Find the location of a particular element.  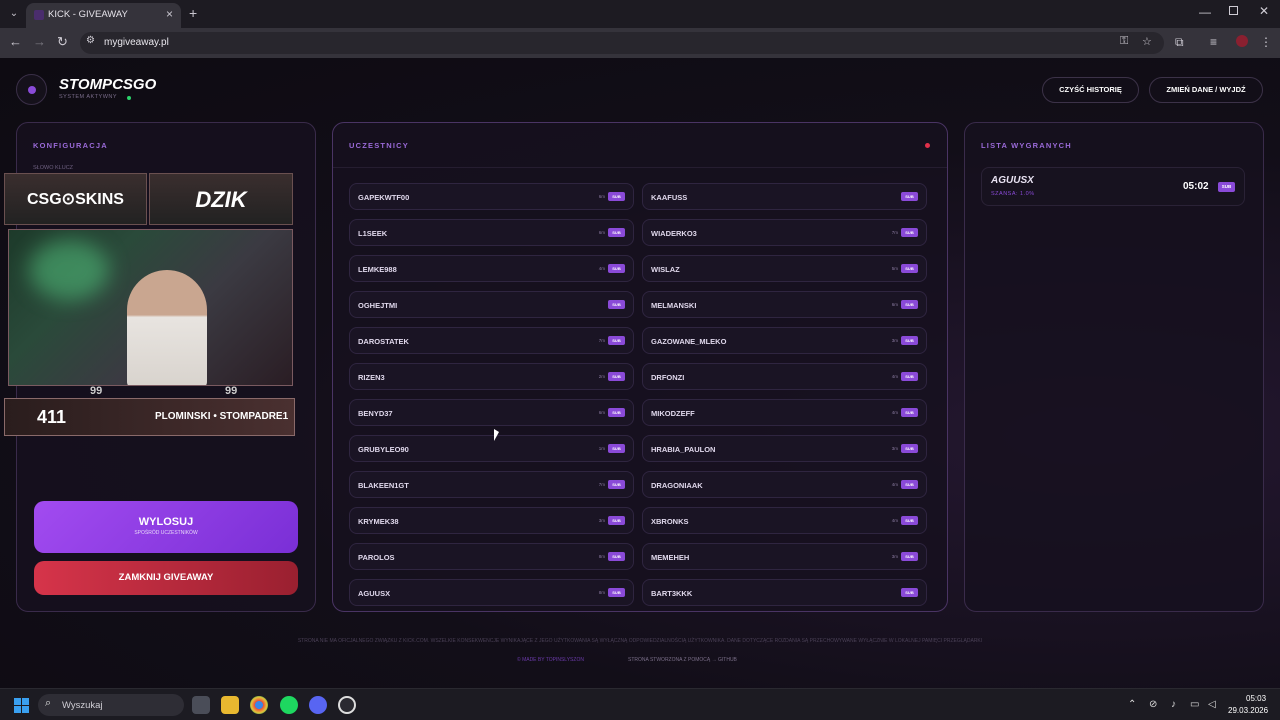

bookmark-star-icon: ☆ is located at coordinates (1147, 41).